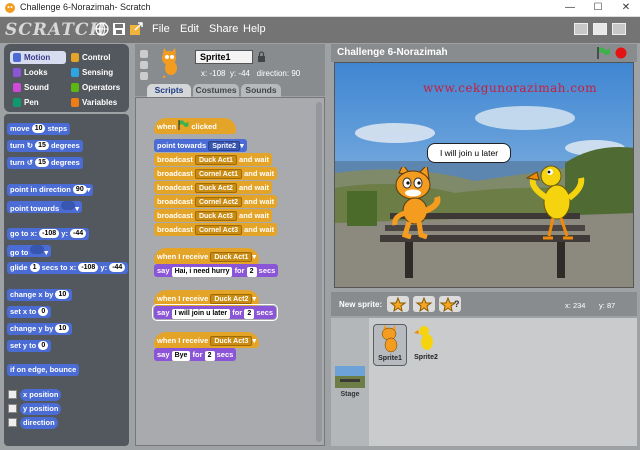 The height and width of the screenshot is (450, 640). Describe the element at coordinates (216, 201) in the screenshot. I see `broadcast-wait-block: broadcast Cornel Act2 and wait` at that location.